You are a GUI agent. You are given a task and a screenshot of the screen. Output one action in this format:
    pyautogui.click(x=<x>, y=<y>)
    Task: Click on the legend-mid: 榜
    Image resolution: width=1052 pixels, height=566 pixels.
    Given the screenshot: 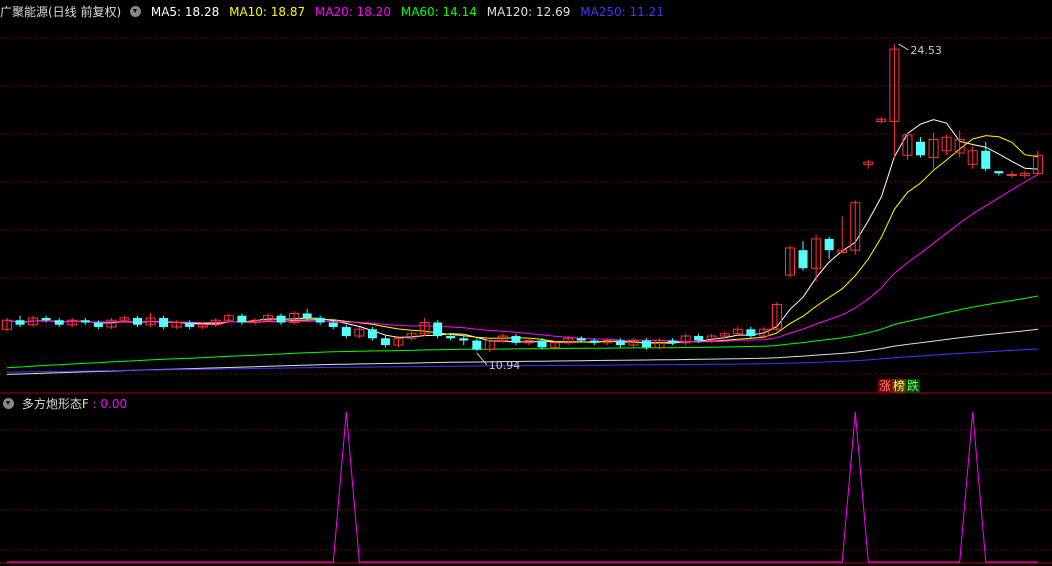 What is the action you would take?
    pyautogui.click(x=899, y=386)
    